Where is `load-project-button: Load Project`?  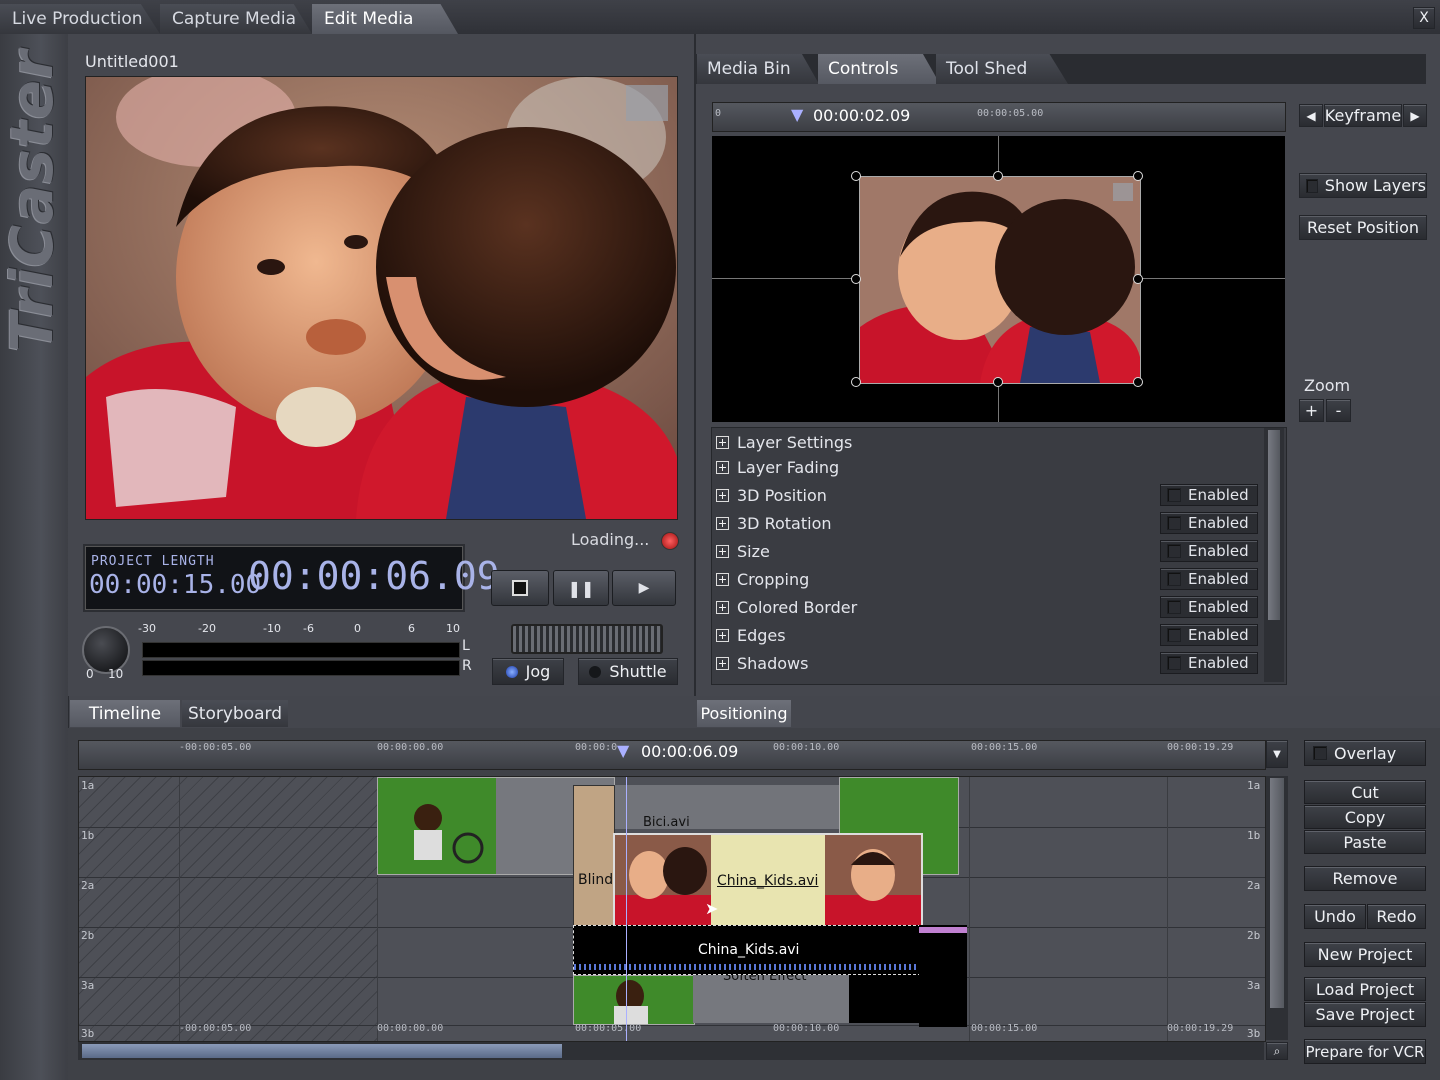 load-project-button: Load Project is located at coordinates (1365, 989).